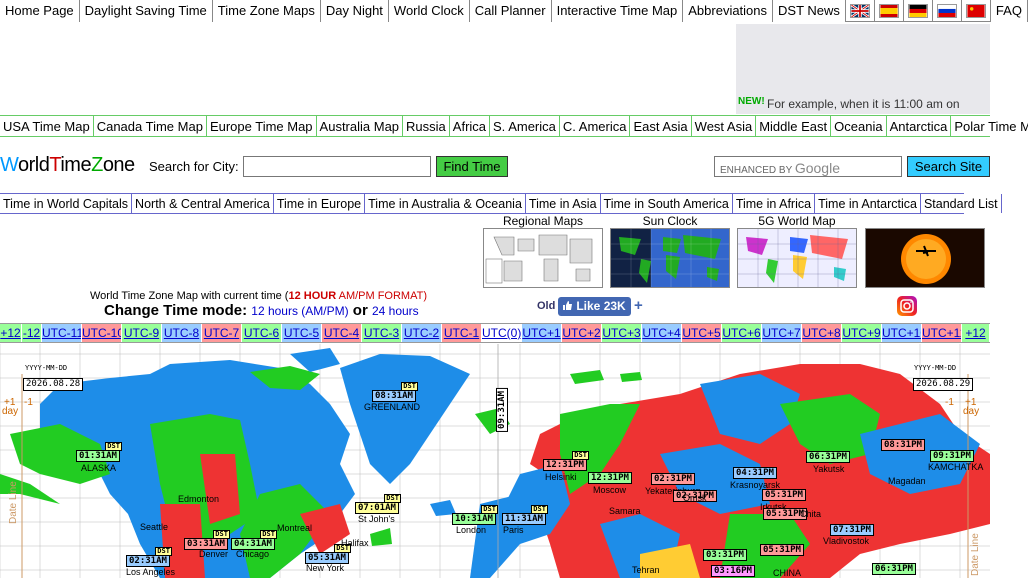 This screenshot has width=1028, height=578. I want to click on nav-faq: FAQ, so click(1009, 11).